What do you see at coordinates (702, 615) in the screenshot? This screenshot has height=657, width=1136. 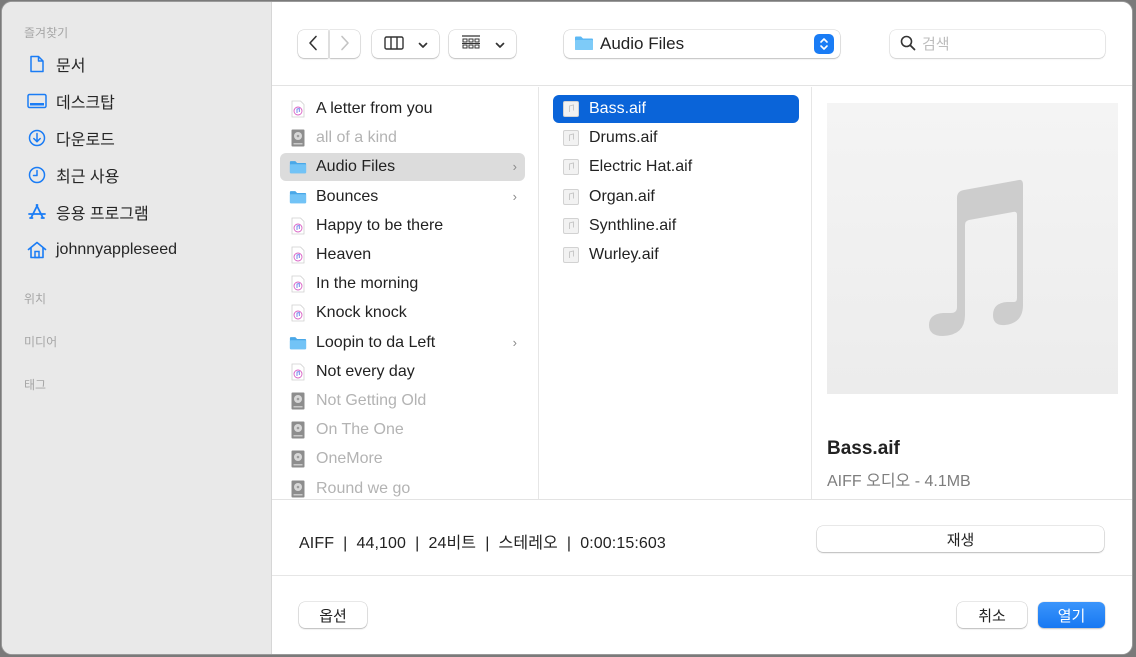 I see `dialog-footer: 옵션 취소 열기` at bounding box center [702, 615].